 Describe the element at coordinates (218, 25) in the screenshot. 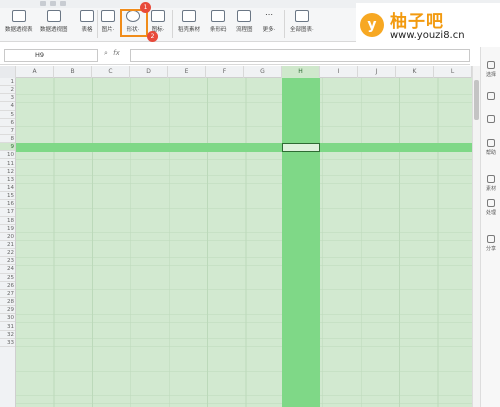

I see `barcode-button: 条形码` at that location.